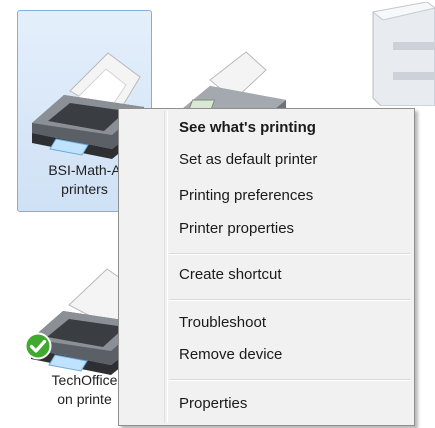 The width and height of the screenshot is (435, 428). I want to click on menu-item-printing-preferences: Printing preferences, so click(246, 196).